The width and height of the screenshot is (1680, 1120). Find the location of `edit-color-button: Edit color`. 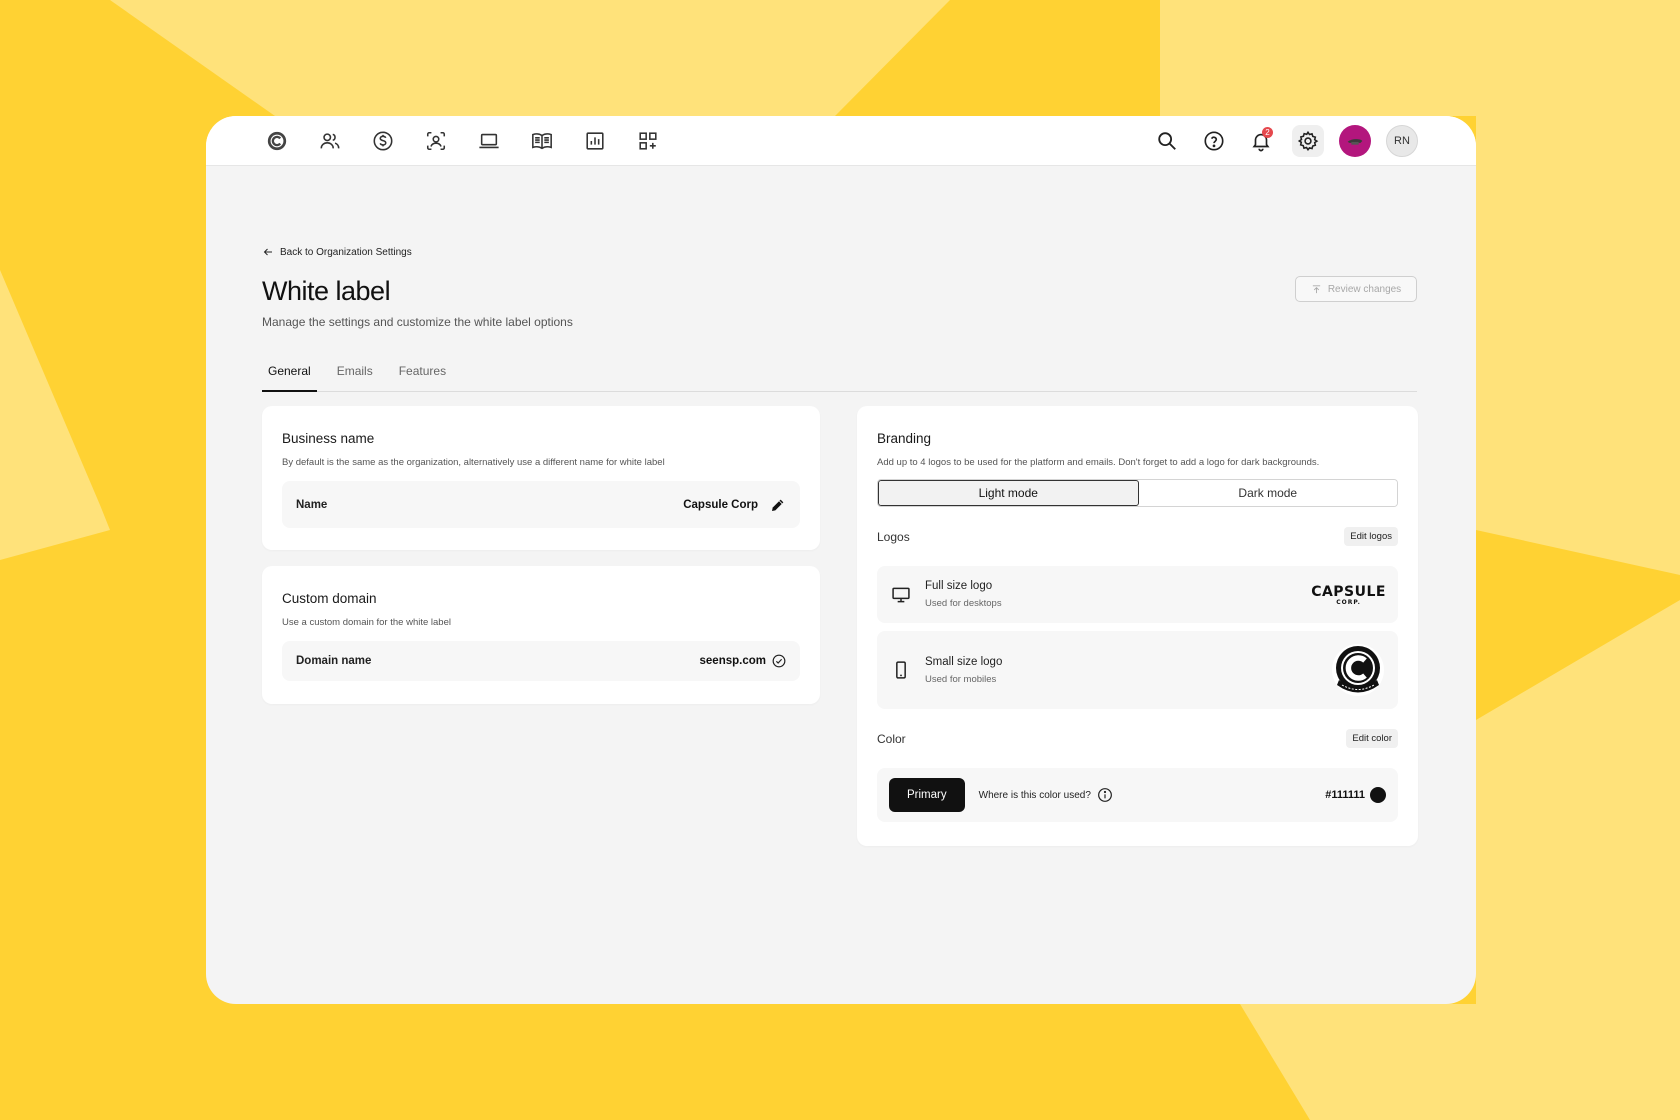

edit-color-button: Edit color is located at coordinates (1372, 738).